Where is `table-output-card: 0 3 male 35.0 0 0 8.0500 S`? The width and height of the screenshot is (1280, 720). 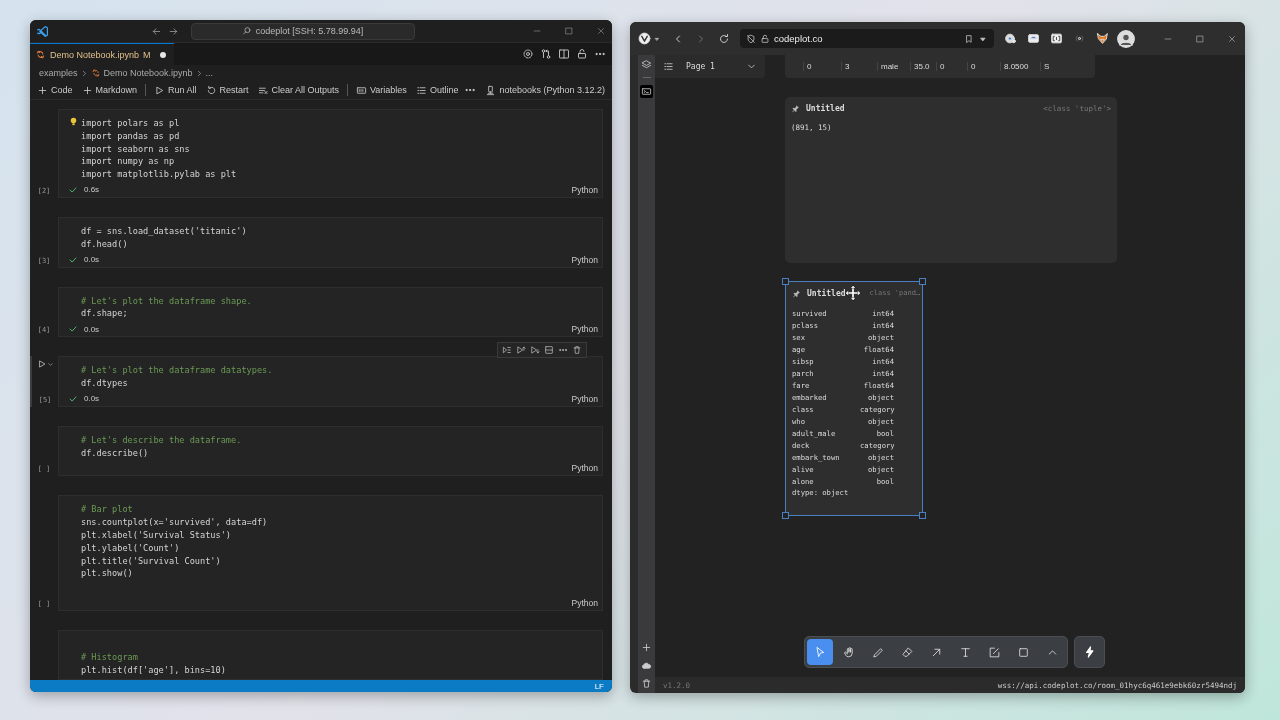 table-output-card: 0 3 male 35.0 0 0 8.0500 S is located at coordinates (940, 66).